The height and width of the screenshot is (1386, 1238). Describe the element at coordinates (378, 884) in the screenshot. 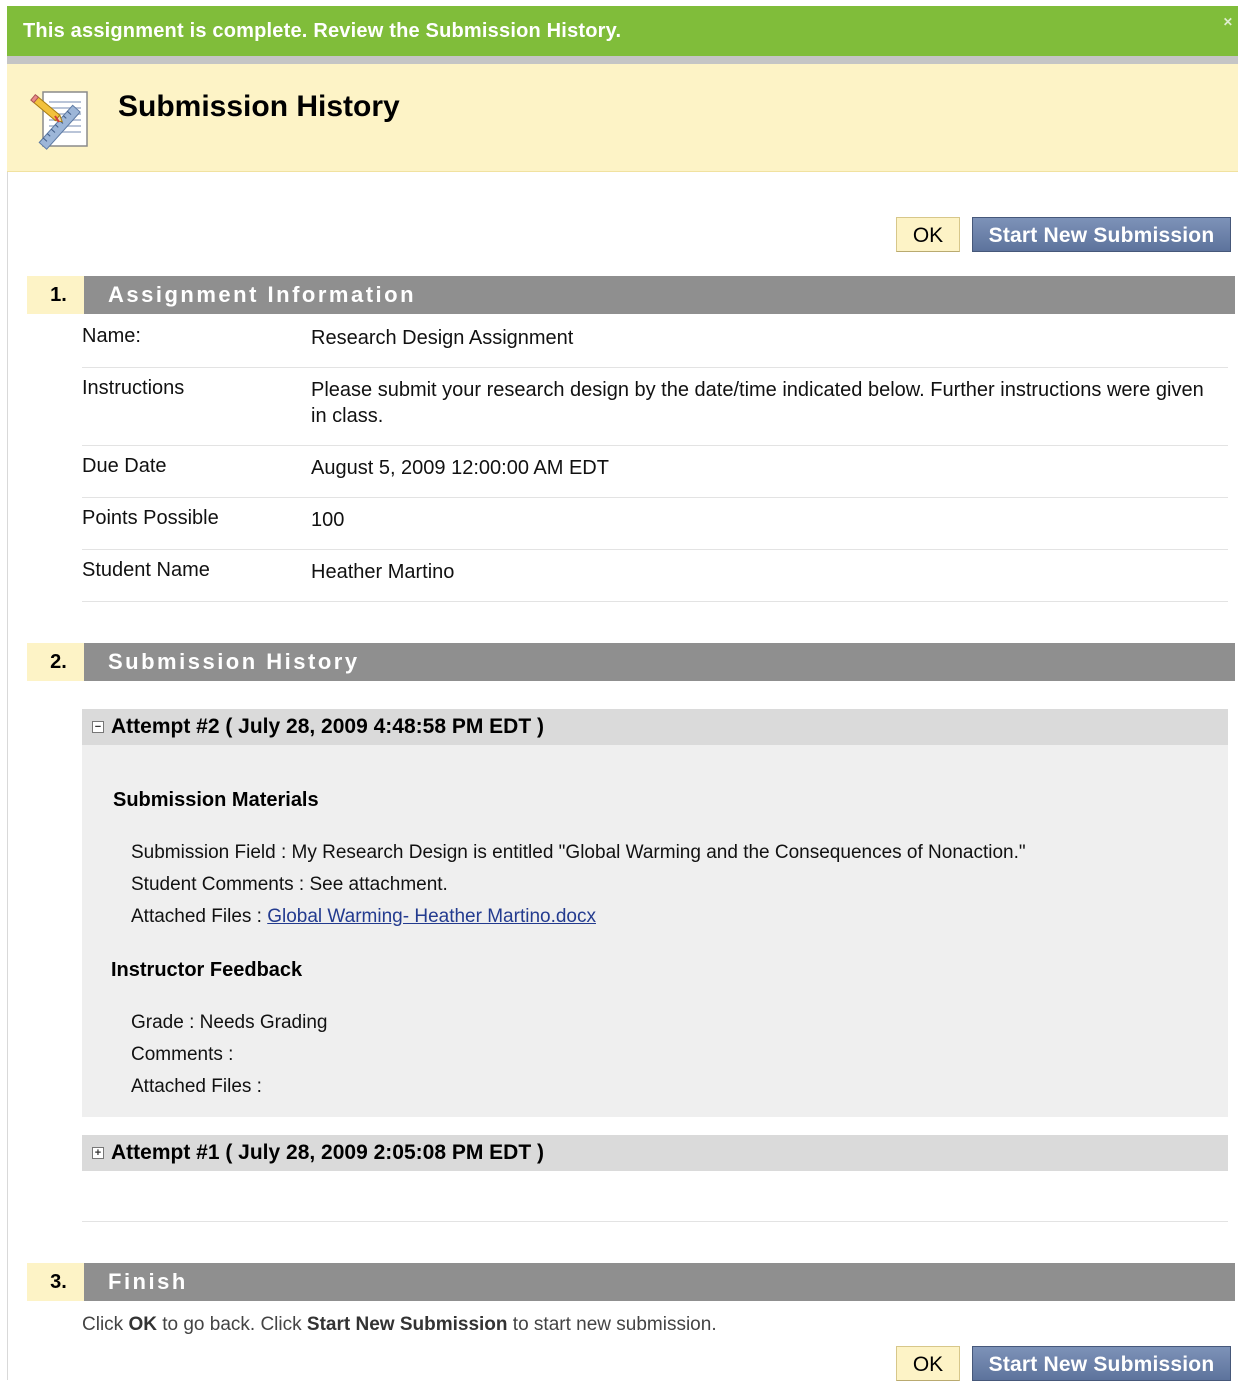

I see `student-comments-value: See attachment.` at that location.